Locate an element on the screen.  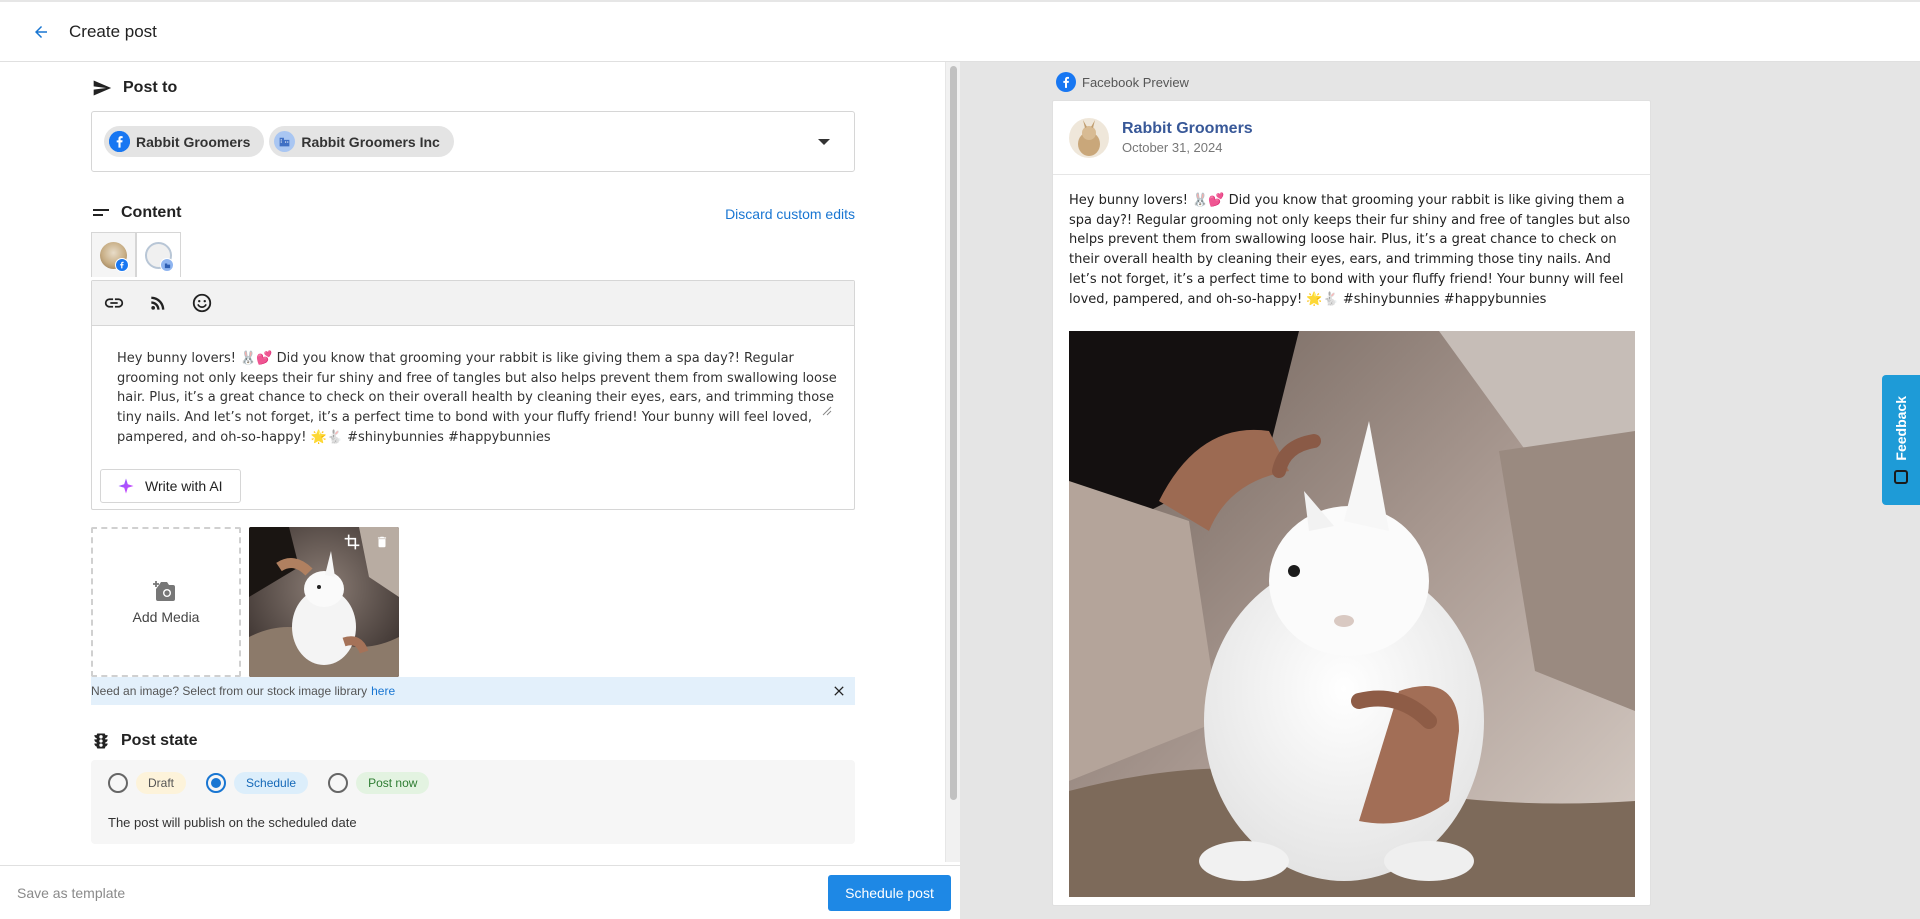
radio-draft is located at coordinates (118, 783).